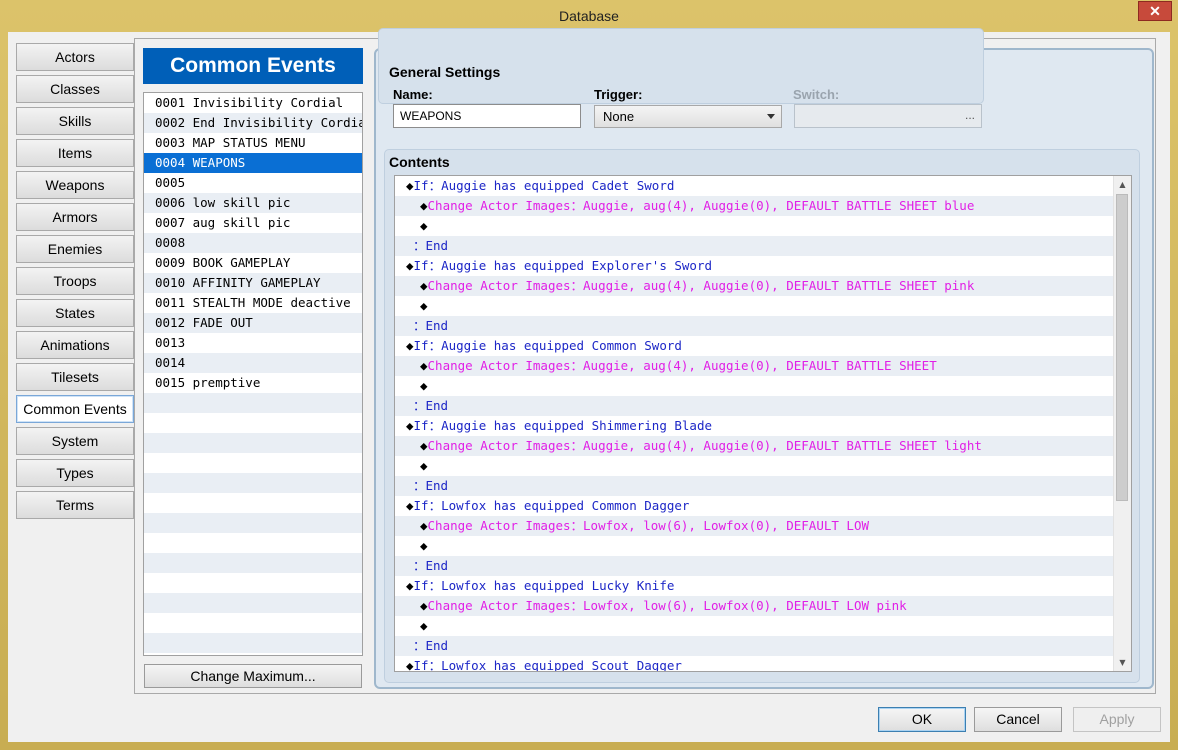 The image size is (1178, 750). I want to click on command-row: ◆If：Auggie has equipped Shimmering Blade, so click(755, 426).